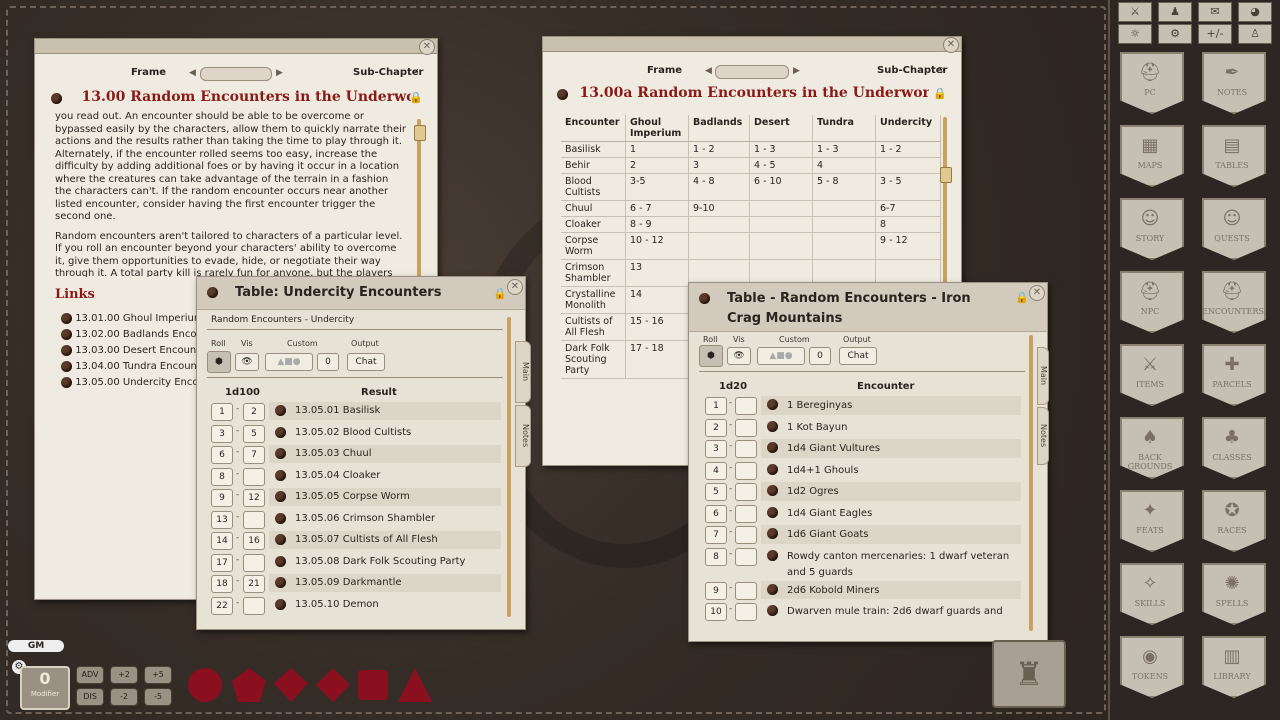 The image size is (1280, 720). Describe the element at coordinates (1152, 376) in the screenshot. I see `sidebar-button-items: ⚔ ITEMS` at that location.